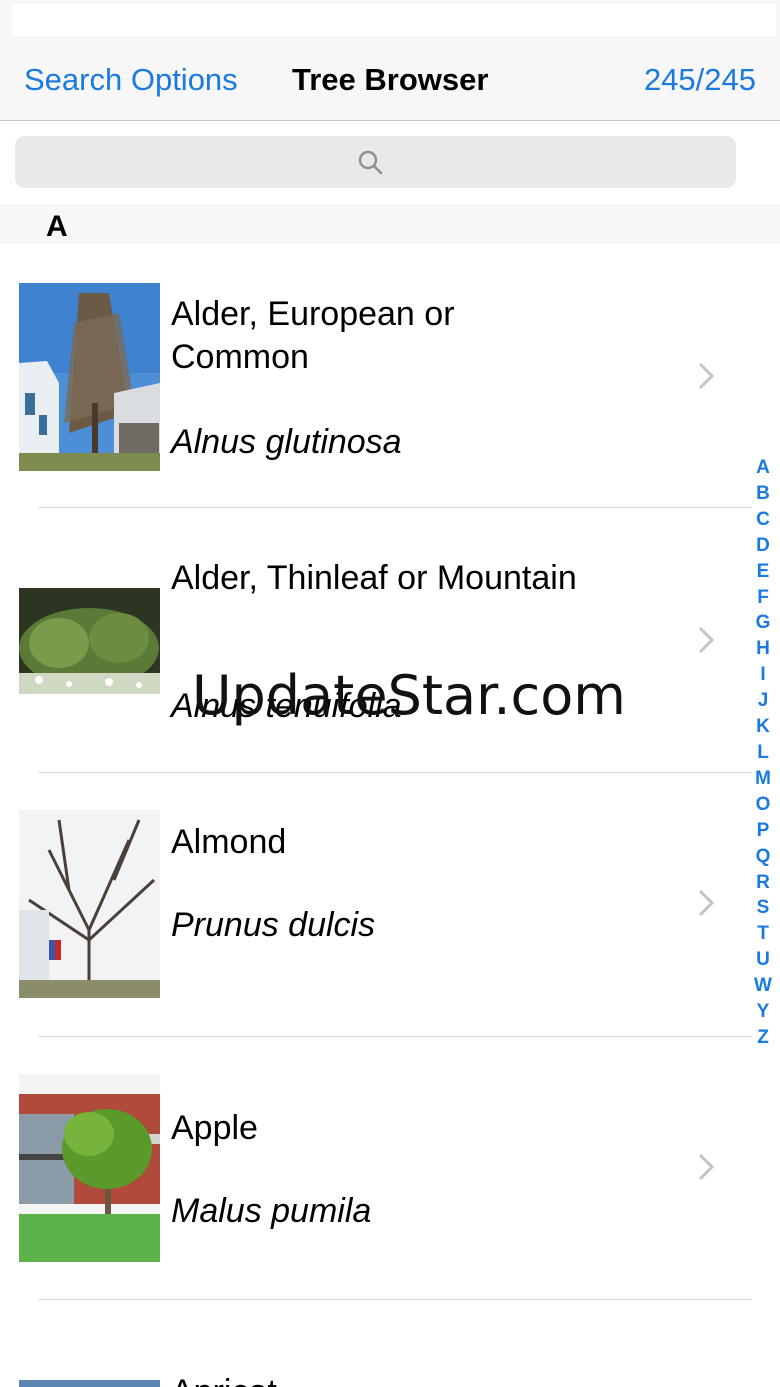 This screenshot has width=780, height=1387. Describe the element at coordinates (57, 226) in the screenshot. I see `section-letter: A` at that location.